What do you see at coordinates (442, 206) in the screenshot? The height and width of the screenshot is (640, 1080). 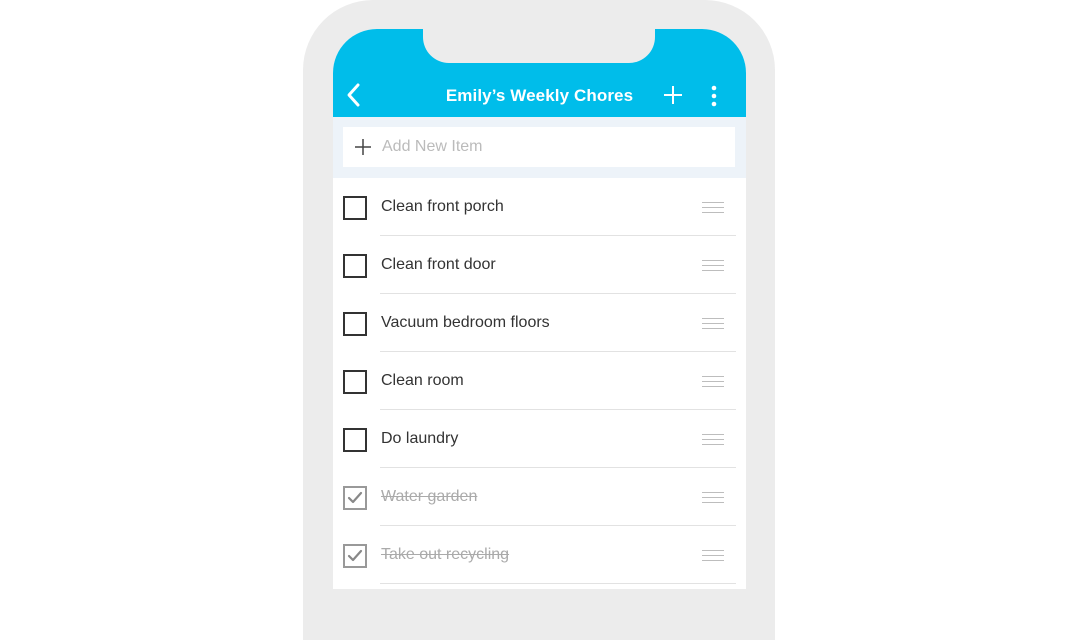 I see `item-label: Clean front porch` at bounding box center [442, 206].